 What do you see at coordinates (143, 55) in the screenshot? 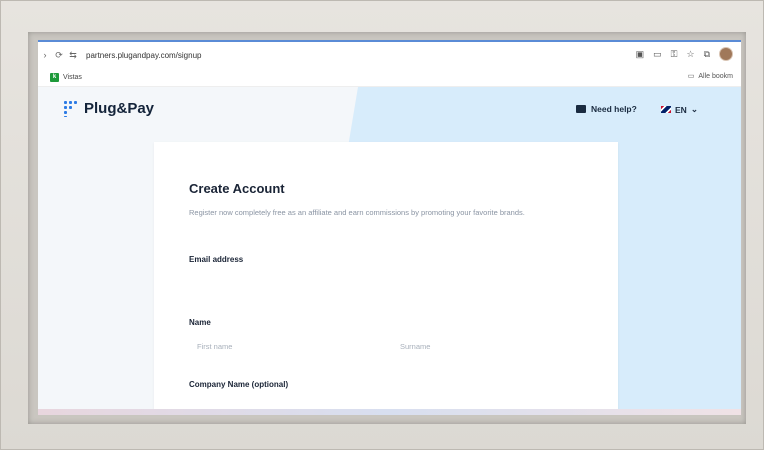
I see `url-text: partners.plugandpay.com/signup` at bounding box center [143, 55].